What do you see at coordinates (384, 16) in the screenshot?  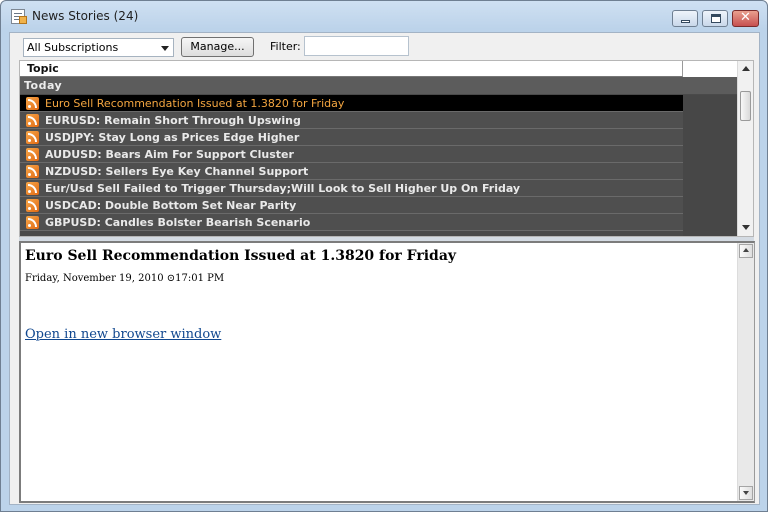 I see `title-bar: News Stories (24) ✕` at bounding box center [384, 16].